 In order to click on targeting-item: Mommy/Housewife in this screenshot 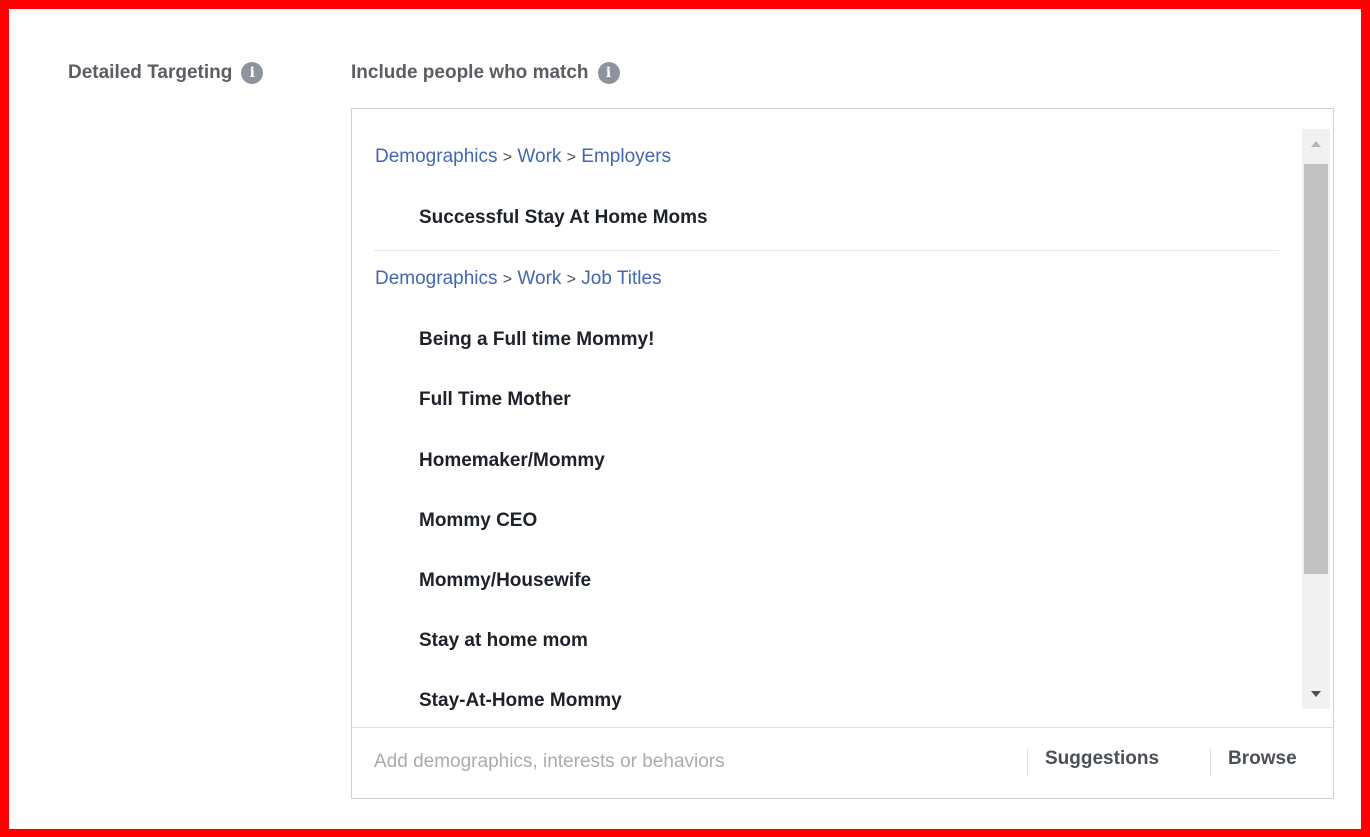, I will do `click(505, 581)`.